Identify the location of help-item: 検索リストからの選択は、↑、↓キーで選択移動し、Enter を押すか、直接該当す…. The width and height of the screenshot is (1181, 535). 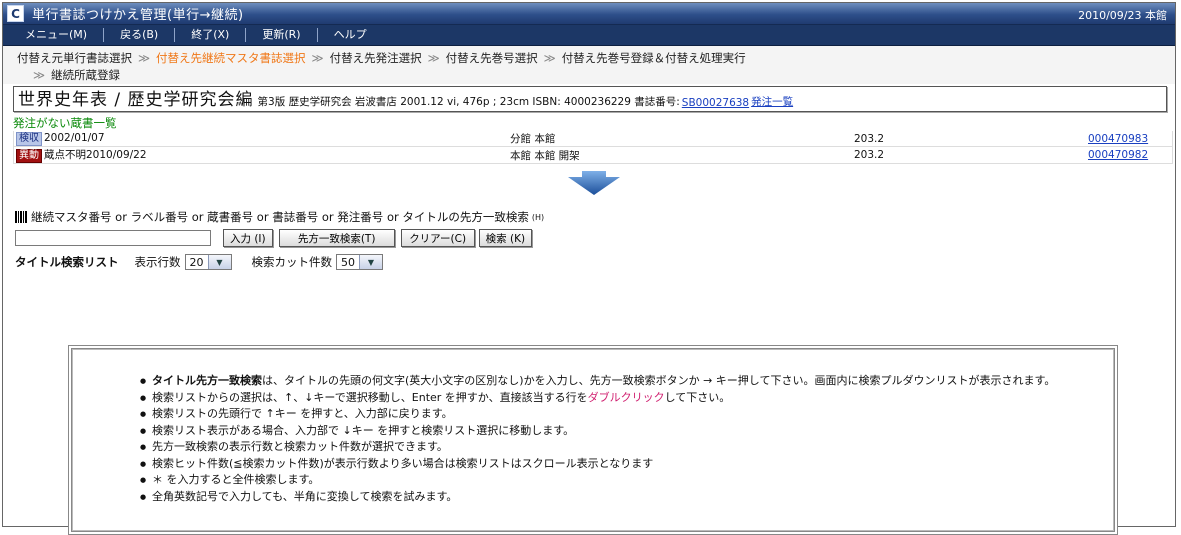
(614, 398).